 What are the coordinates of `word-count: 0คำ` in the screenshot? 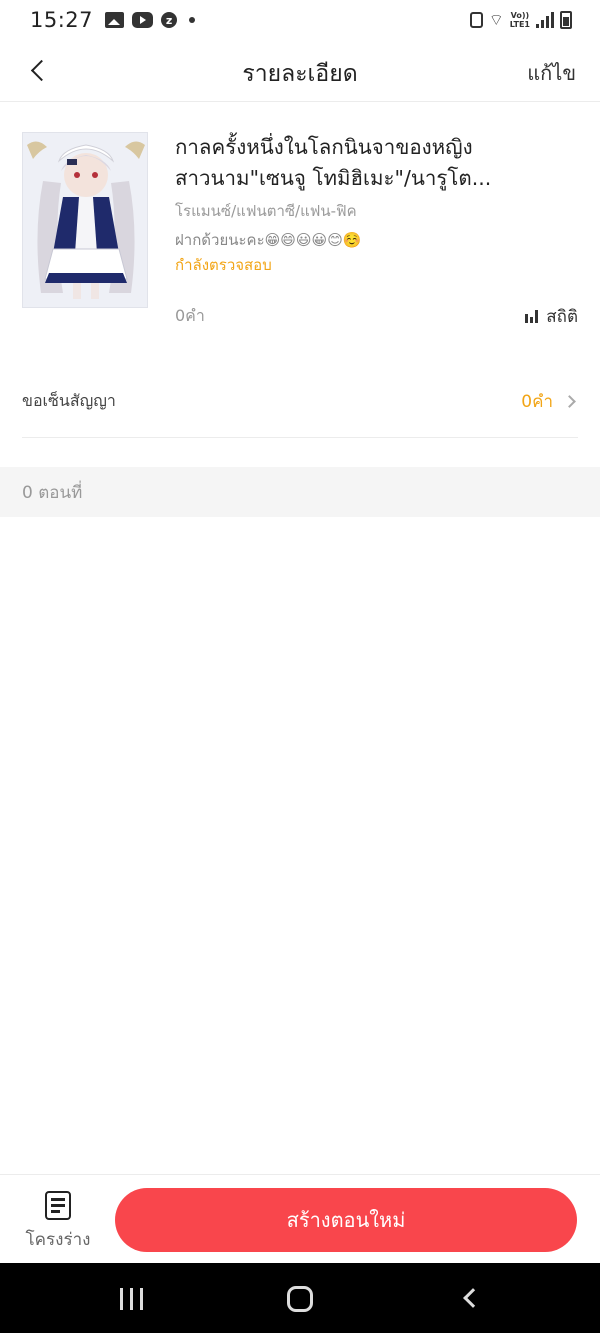 It's located at (190, 315).